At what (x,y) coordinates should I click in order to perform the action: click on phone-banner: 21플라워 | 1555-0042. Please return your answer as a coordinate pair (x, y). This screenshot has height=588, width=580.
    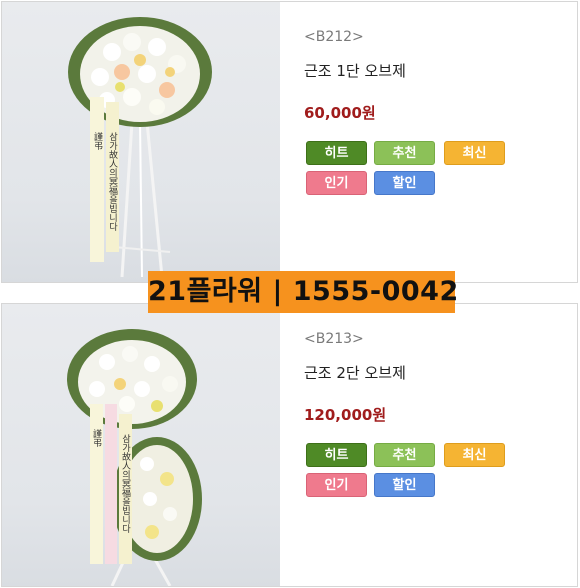
    Looking at the image, I should click on (303, 292).